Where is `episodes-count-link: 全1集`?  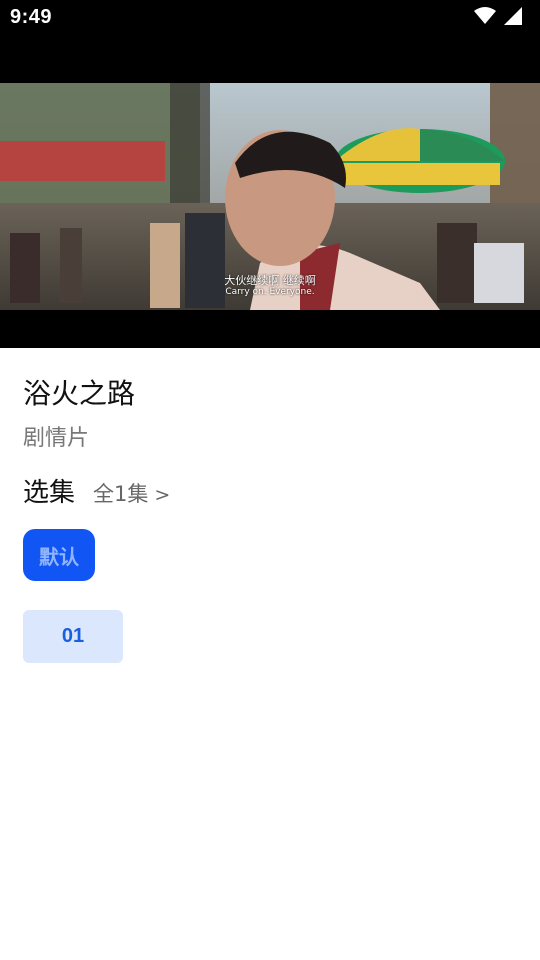
episodes-count-link: 全1集 is located at coordinates (120, 493).